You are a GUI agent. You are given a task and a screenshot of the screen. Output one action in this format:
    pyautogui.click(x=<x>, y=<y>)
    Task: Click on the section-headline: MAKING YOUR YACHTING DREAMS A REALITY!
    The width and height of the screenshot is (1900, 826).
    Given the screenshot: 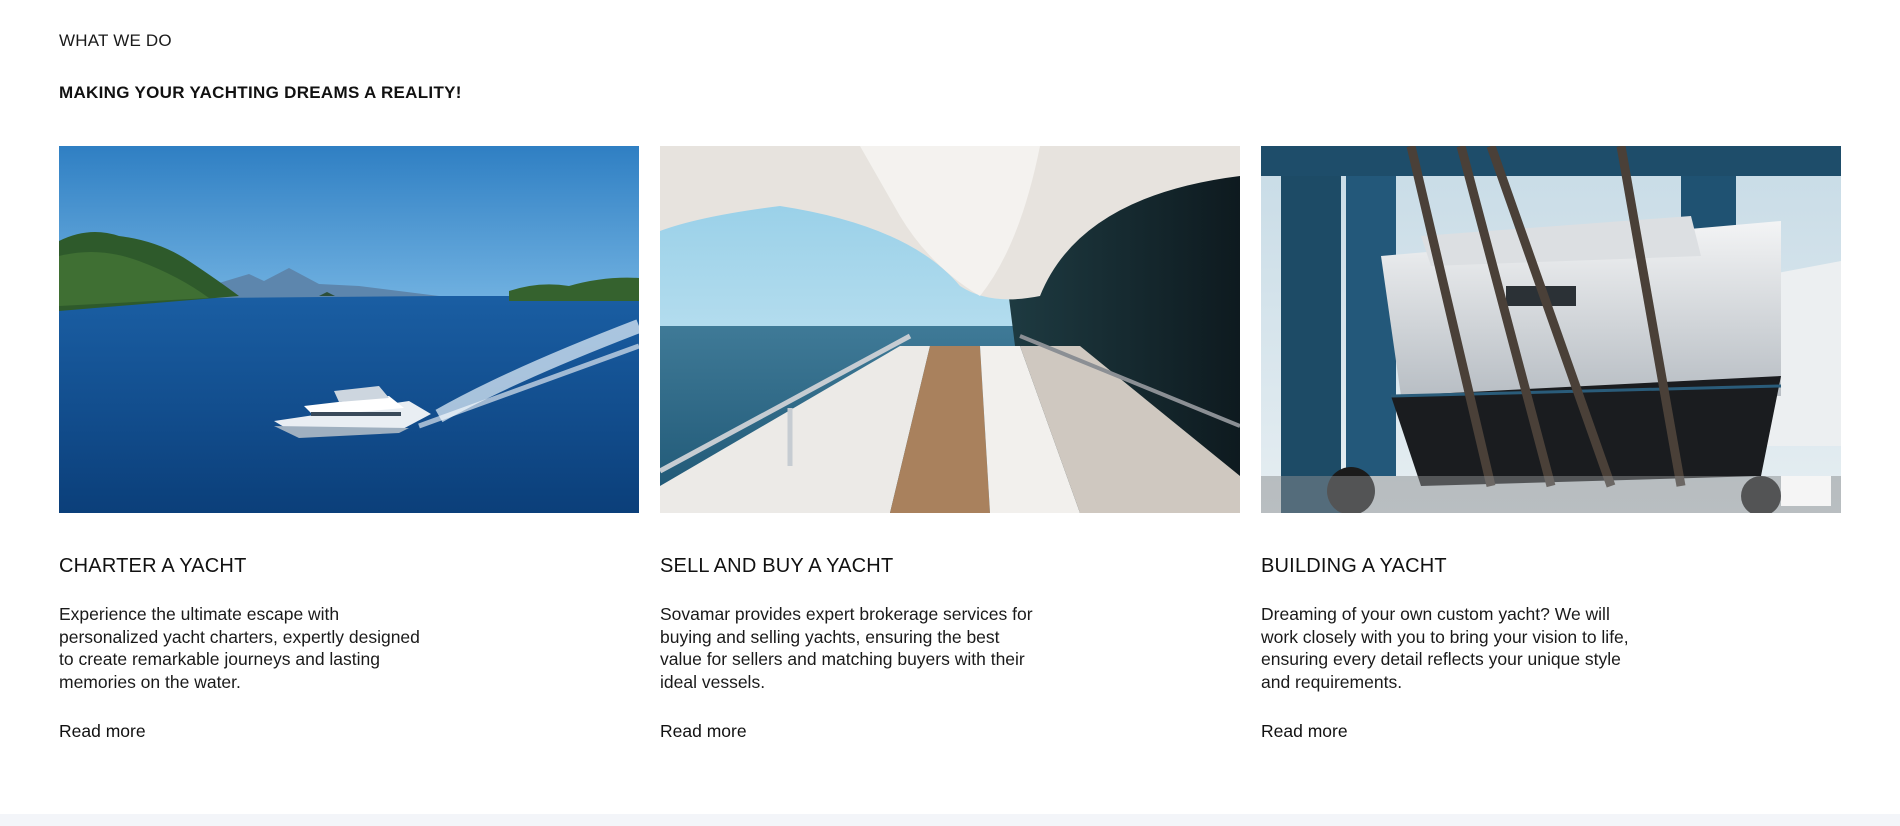 What is the action you would take?
    pyautogui.click(x=260, y=92)
    